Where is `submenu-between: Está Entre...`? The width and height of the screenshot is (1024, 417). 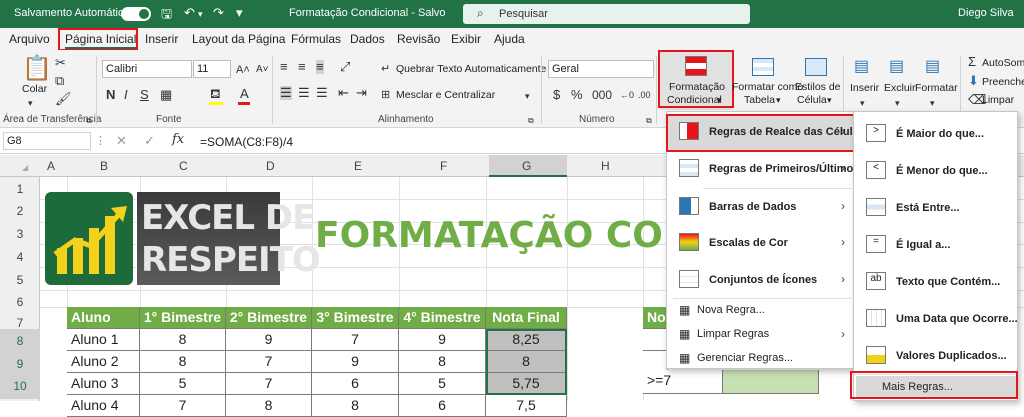
submenu-between: Está Entre... is located at coordinates (935, 208).